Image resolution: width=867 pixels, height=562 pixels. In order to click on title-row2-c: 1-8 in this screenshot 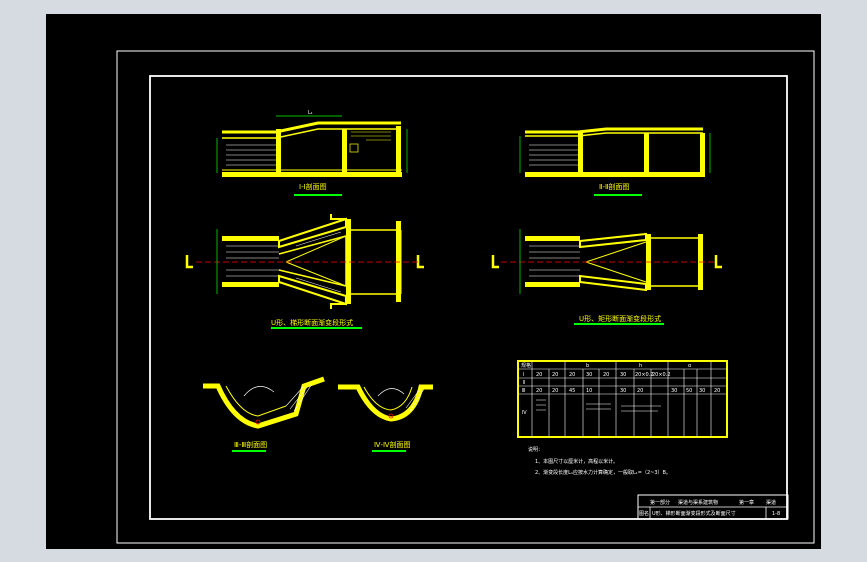, I will do `click(776, 514)`.